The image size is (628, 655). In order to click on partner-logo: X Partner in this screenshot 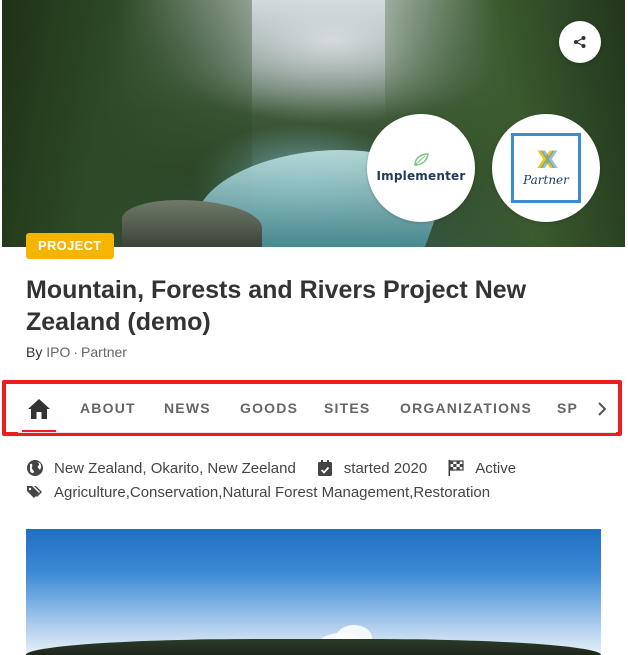, I will do `click(546, 168)`.